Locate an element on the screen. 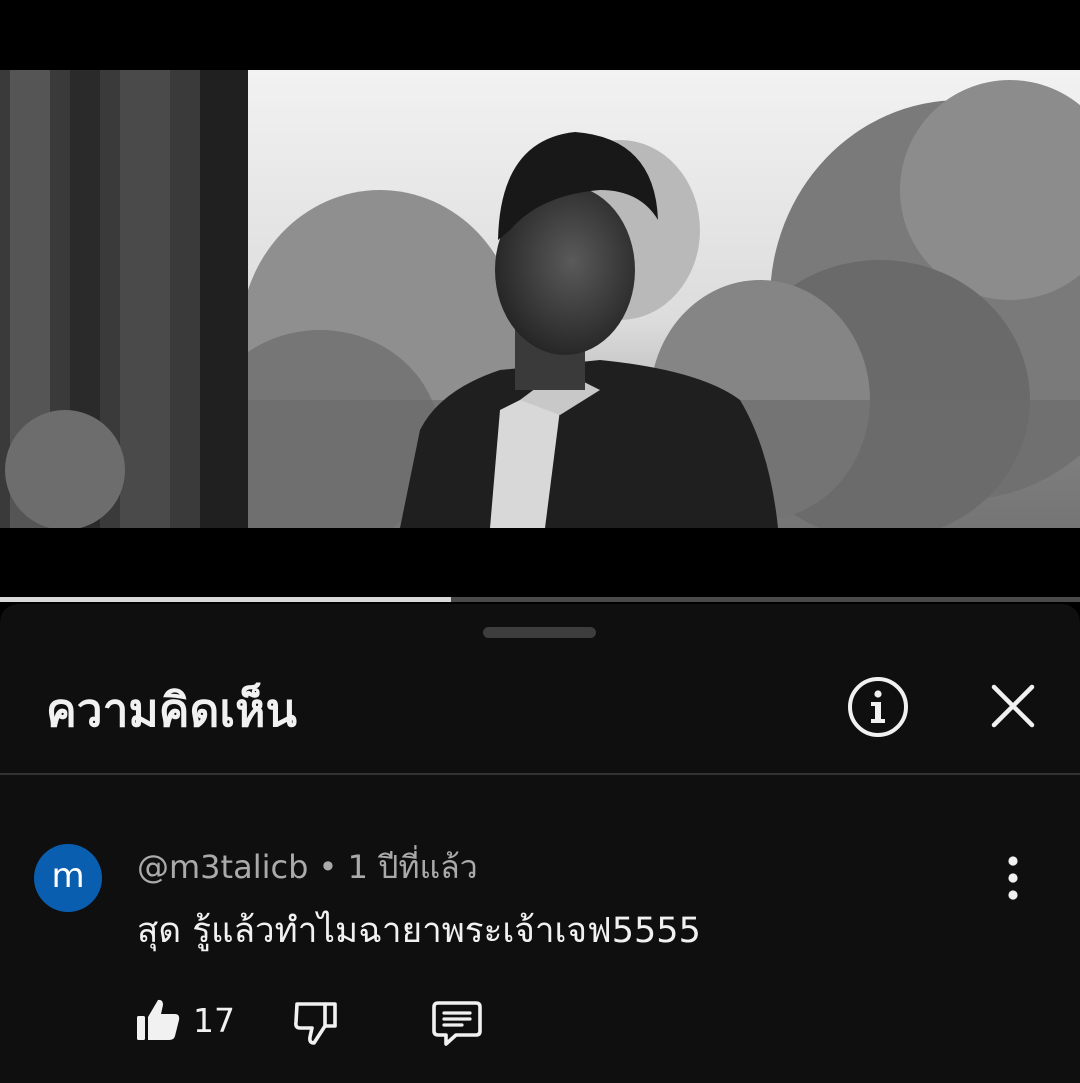 The image size is (1080, 1083). thumbs-down-icon is located at coordinates (315, 1023).